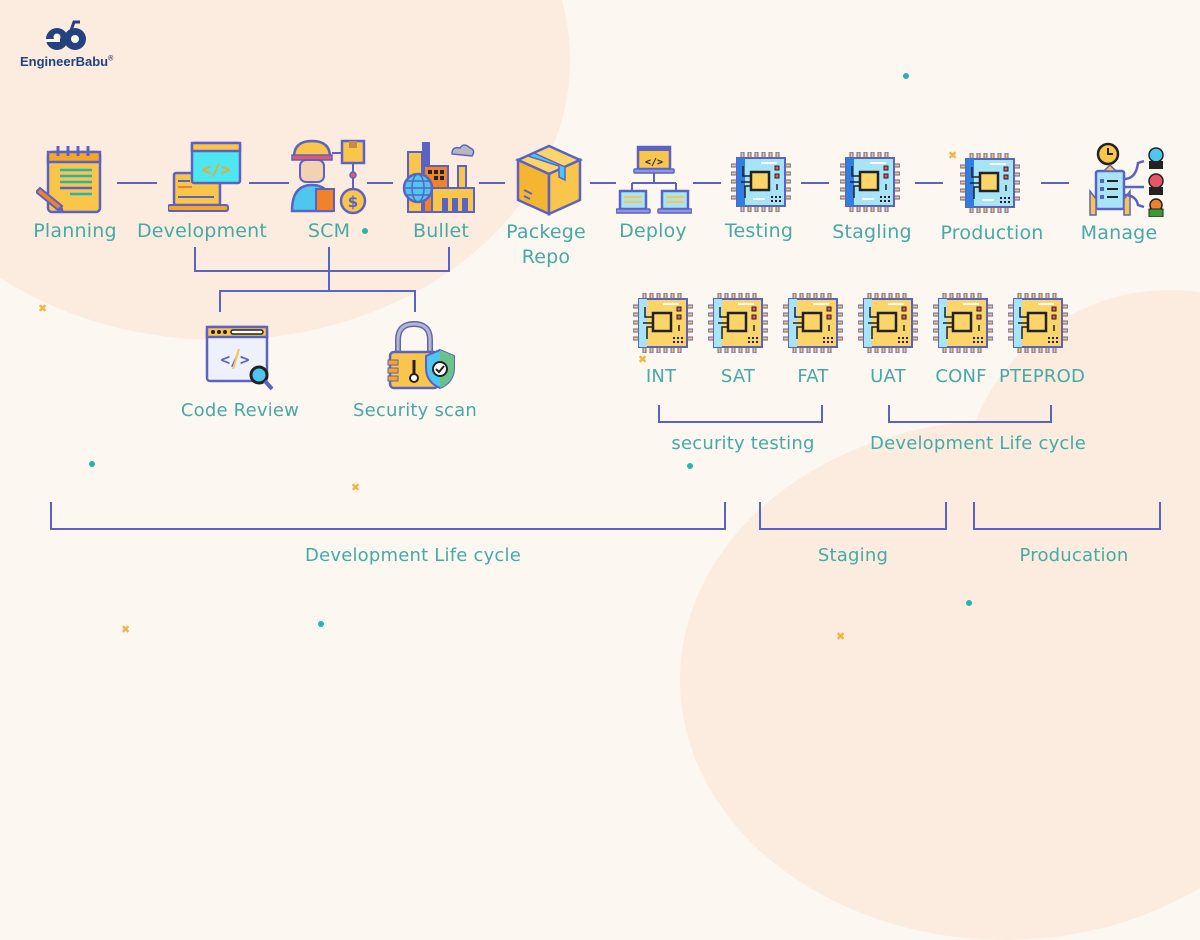 Image resolution: width=1200 pixels, height=940 pixels. Describe the element at coordinates (743, 443) in the screenshot. I see `env-group-label-security-testing: security testing` at that location.